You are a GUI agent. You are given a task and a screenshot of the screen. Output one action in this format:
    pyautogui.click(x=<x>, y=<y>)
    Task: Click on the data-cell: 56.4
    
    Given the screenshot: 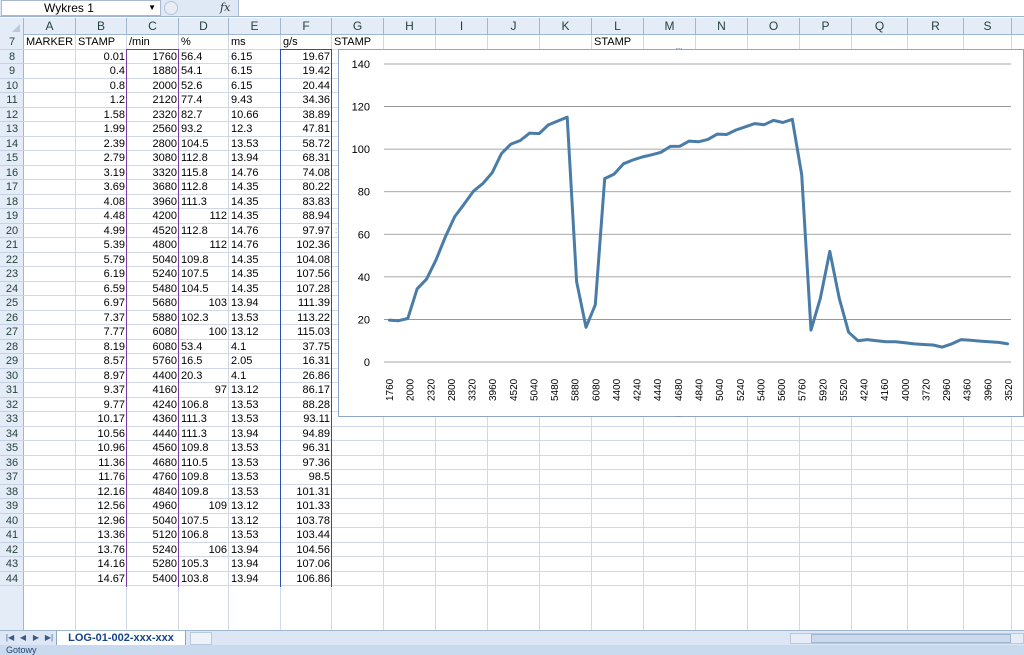 What is the action you would take?
    pyautogui.click(x=204, y=57)
    